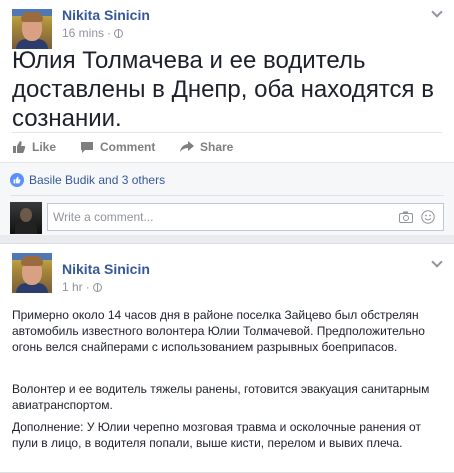 The image size is (454, 473). Describe the element at coordinates (19, 147) in the screenshot. I see `thumbs-up-icon` at that location.